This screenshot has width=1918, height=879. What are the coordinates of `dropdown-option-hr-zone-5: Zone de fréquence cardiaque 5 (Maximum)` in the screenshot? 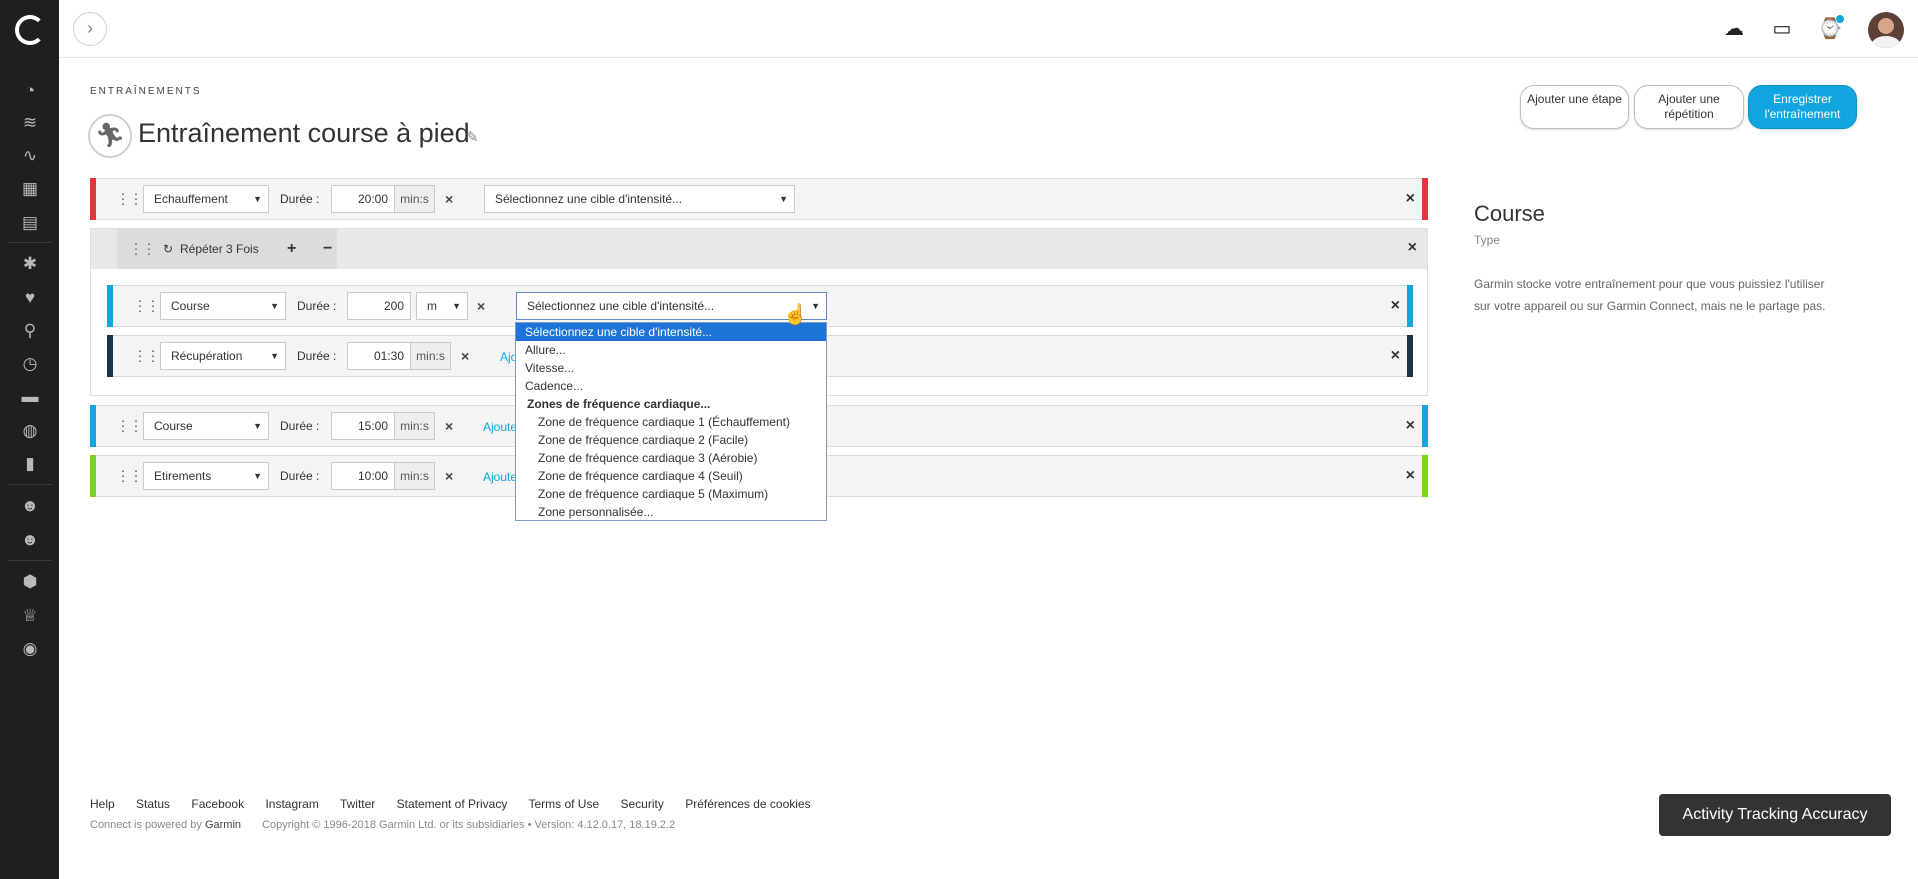 It's located at (671, 494).